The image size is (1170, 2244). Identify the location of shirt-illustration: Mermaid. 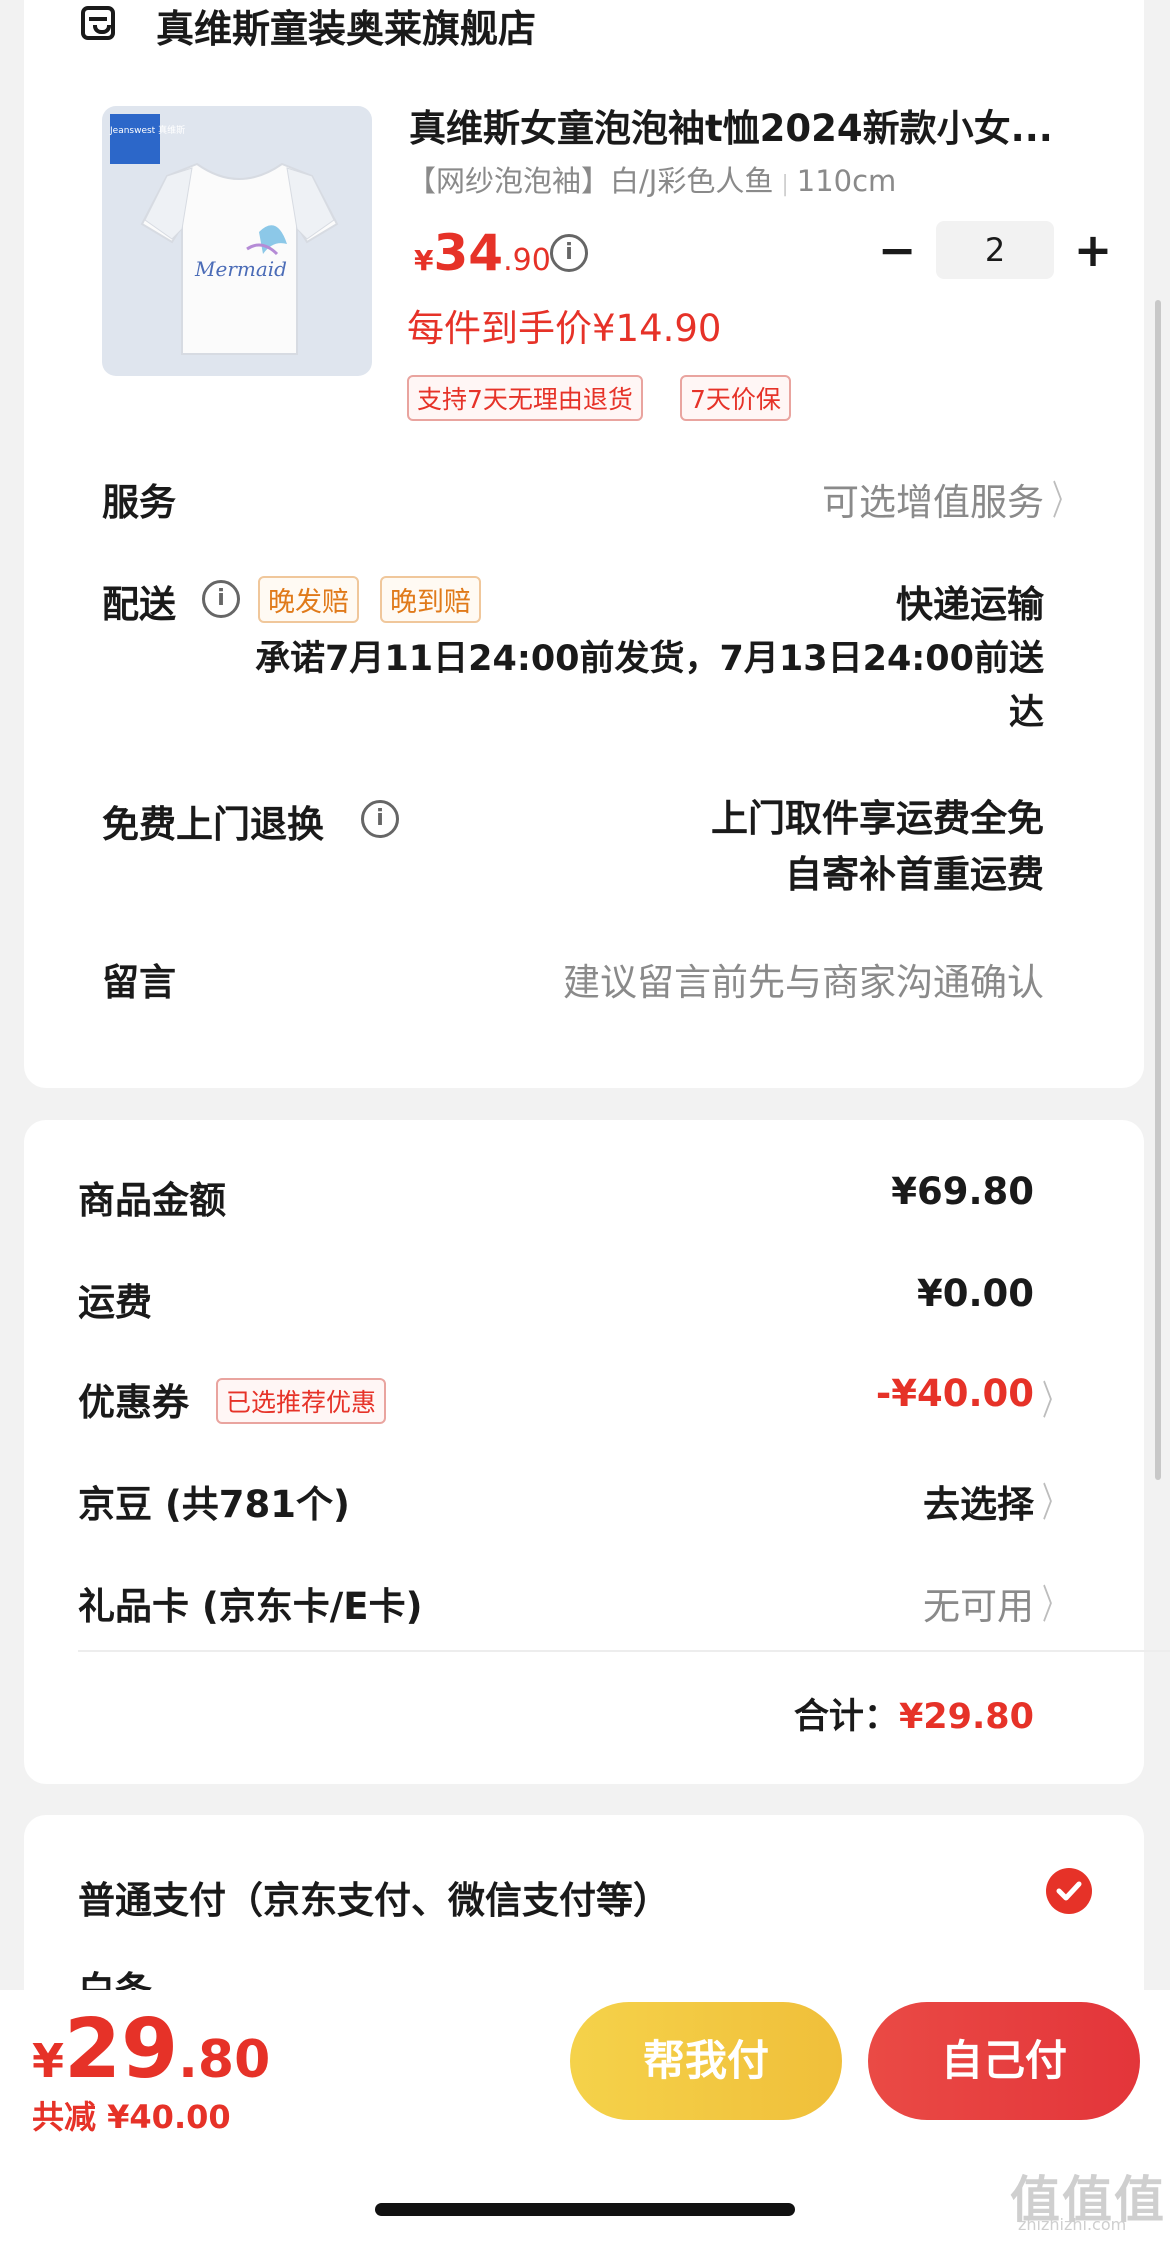
(239, 258).